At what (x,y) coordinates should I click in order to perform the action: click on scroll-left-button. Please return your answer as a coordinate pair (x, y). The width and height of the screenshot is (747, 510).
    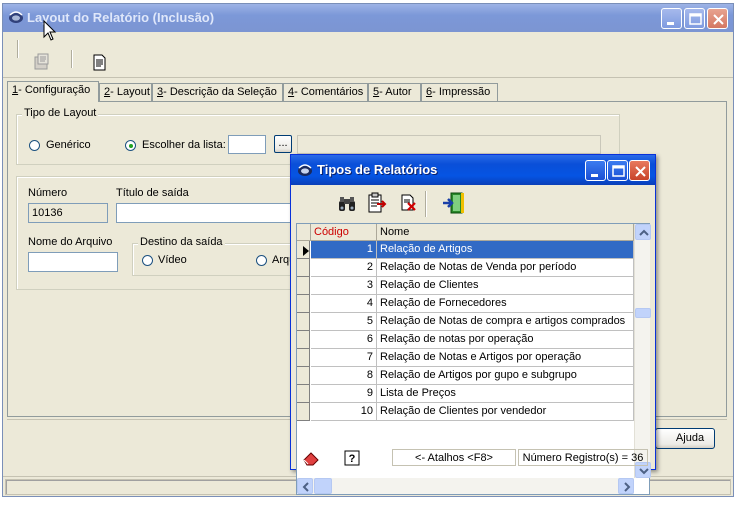
    Looking at the image, I should click on (305, 486).